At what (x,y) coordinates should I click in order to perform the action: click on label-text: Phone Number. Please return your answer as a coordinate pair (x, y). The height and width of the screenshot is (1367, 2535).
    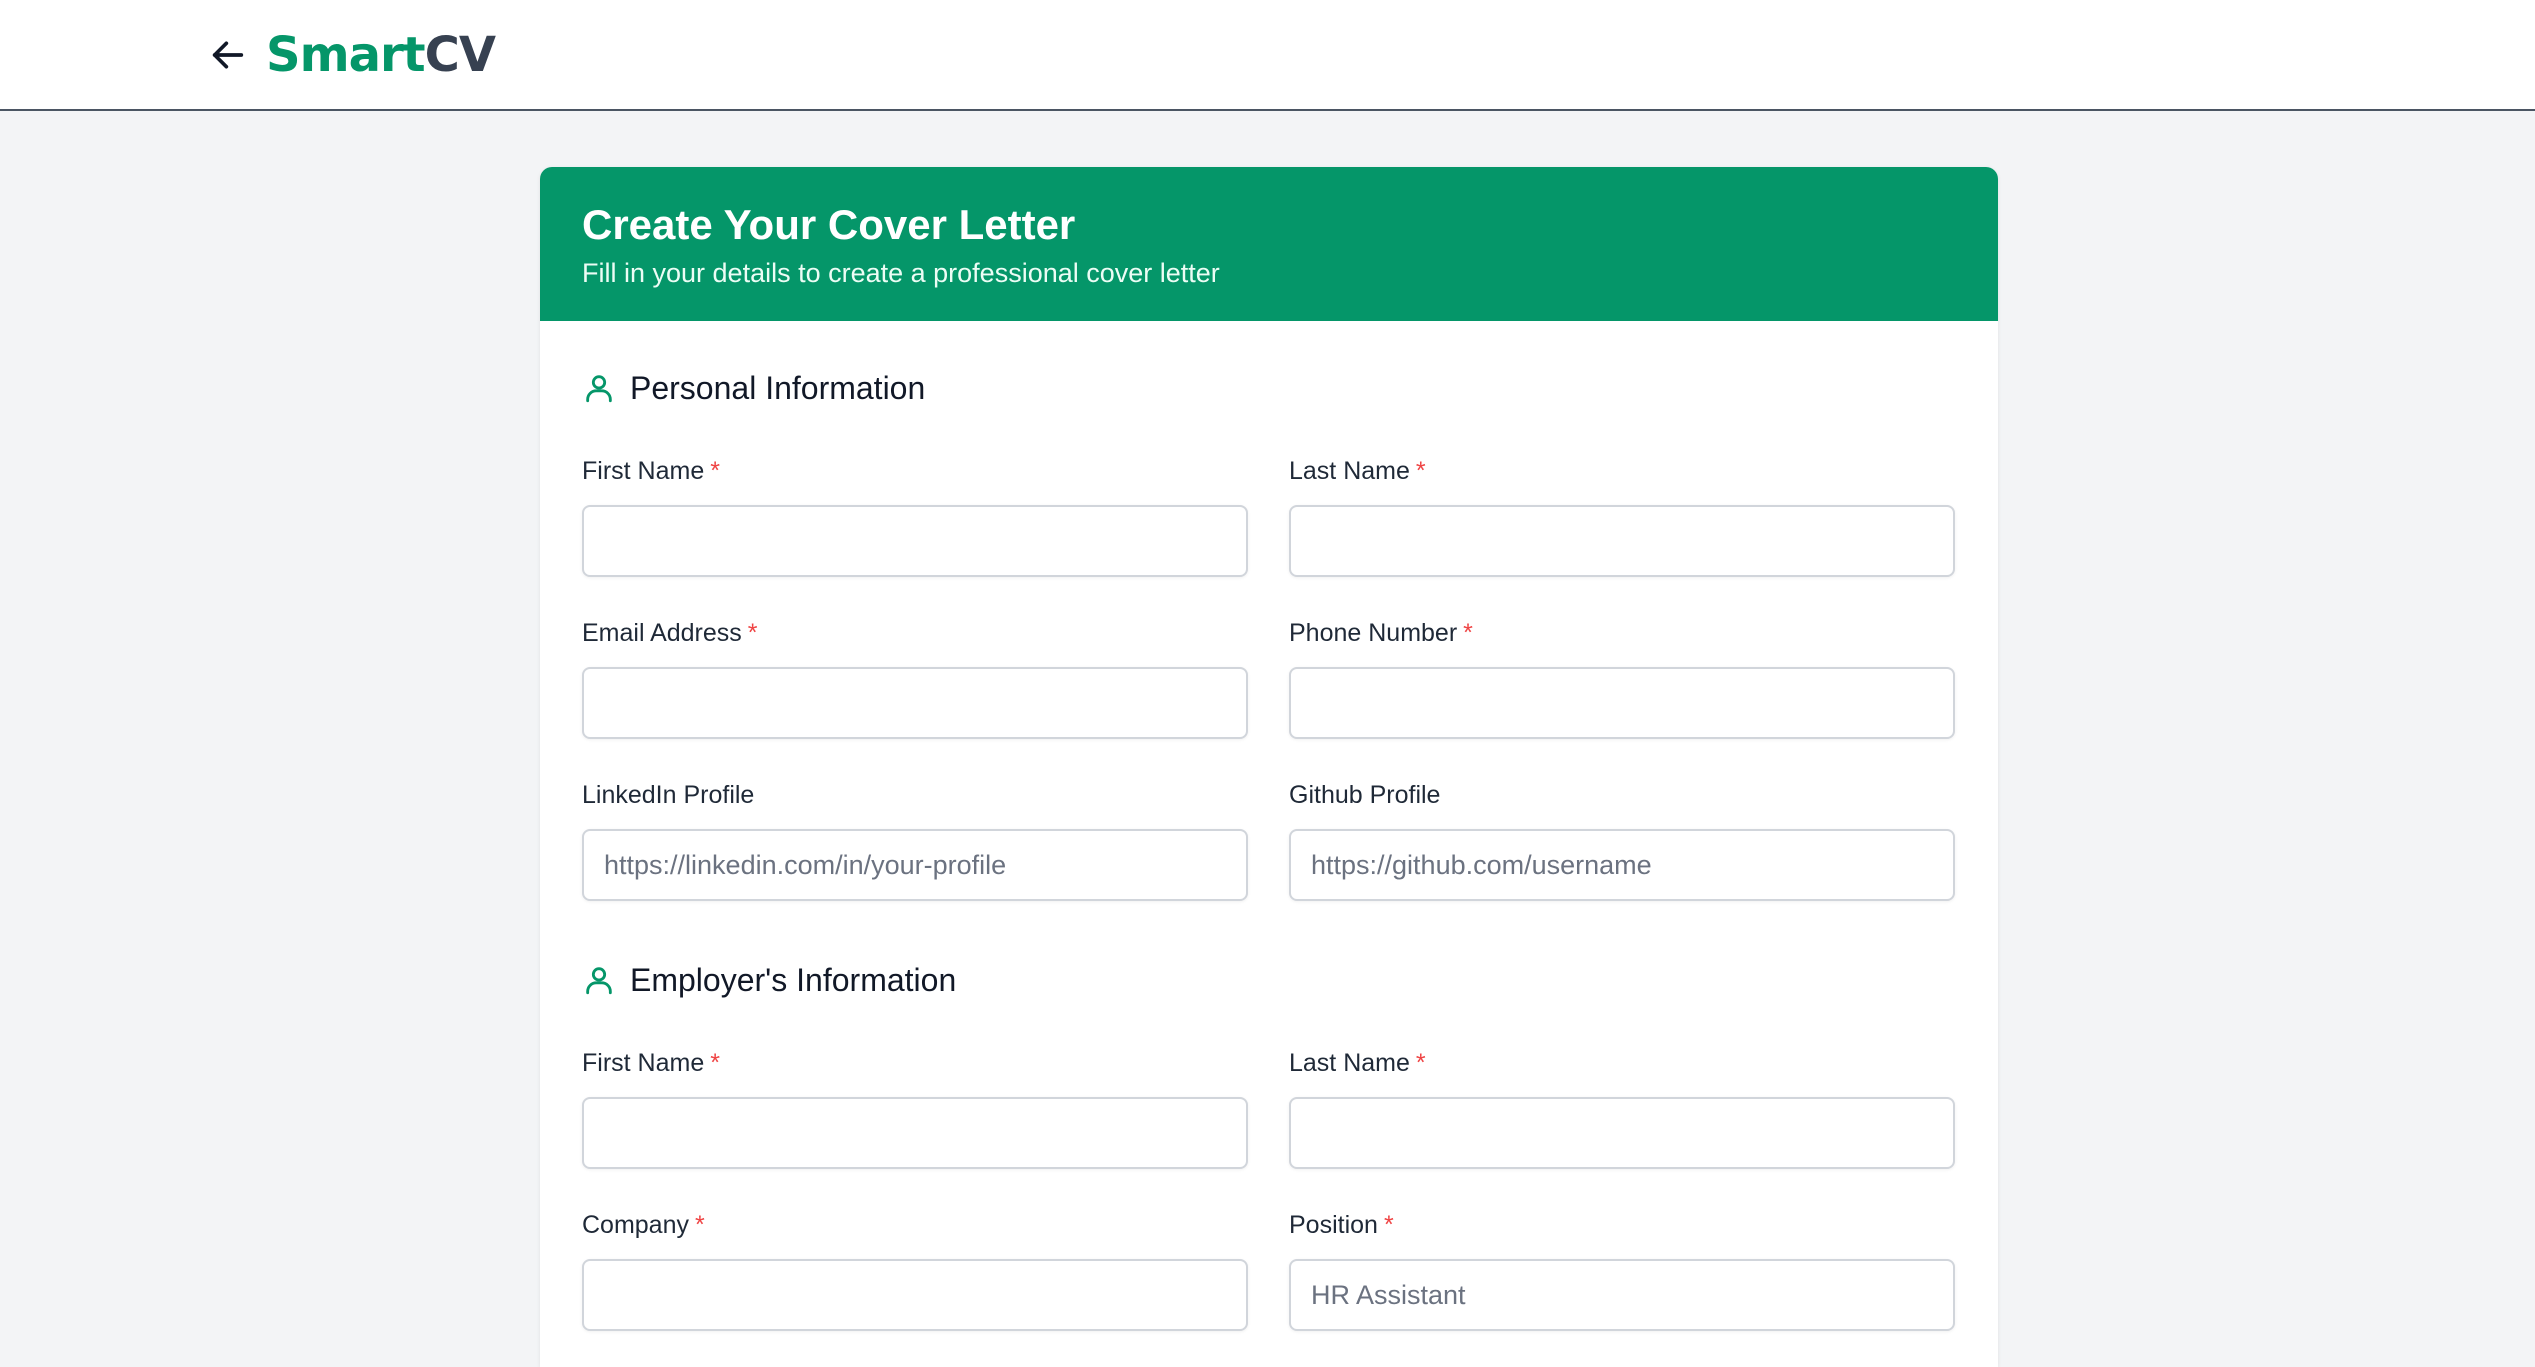
    Looking at the image, I should click on (1373, 633).